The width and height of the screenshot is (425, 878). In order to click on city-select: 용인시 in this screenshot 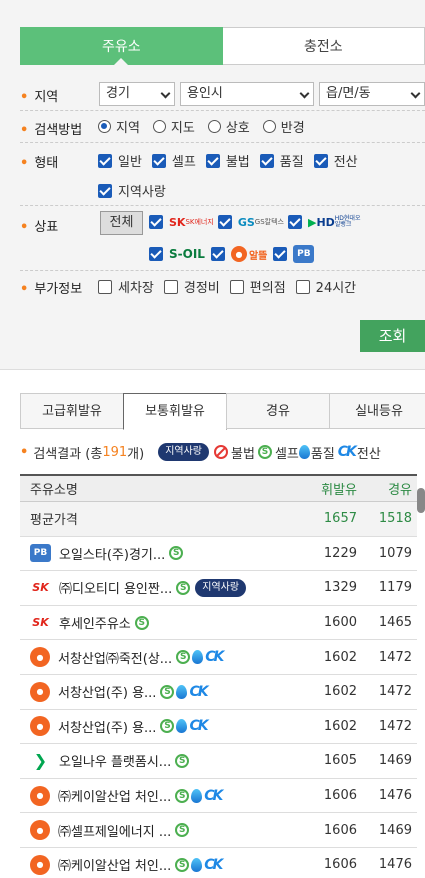, I will do `click(247, 94)`.